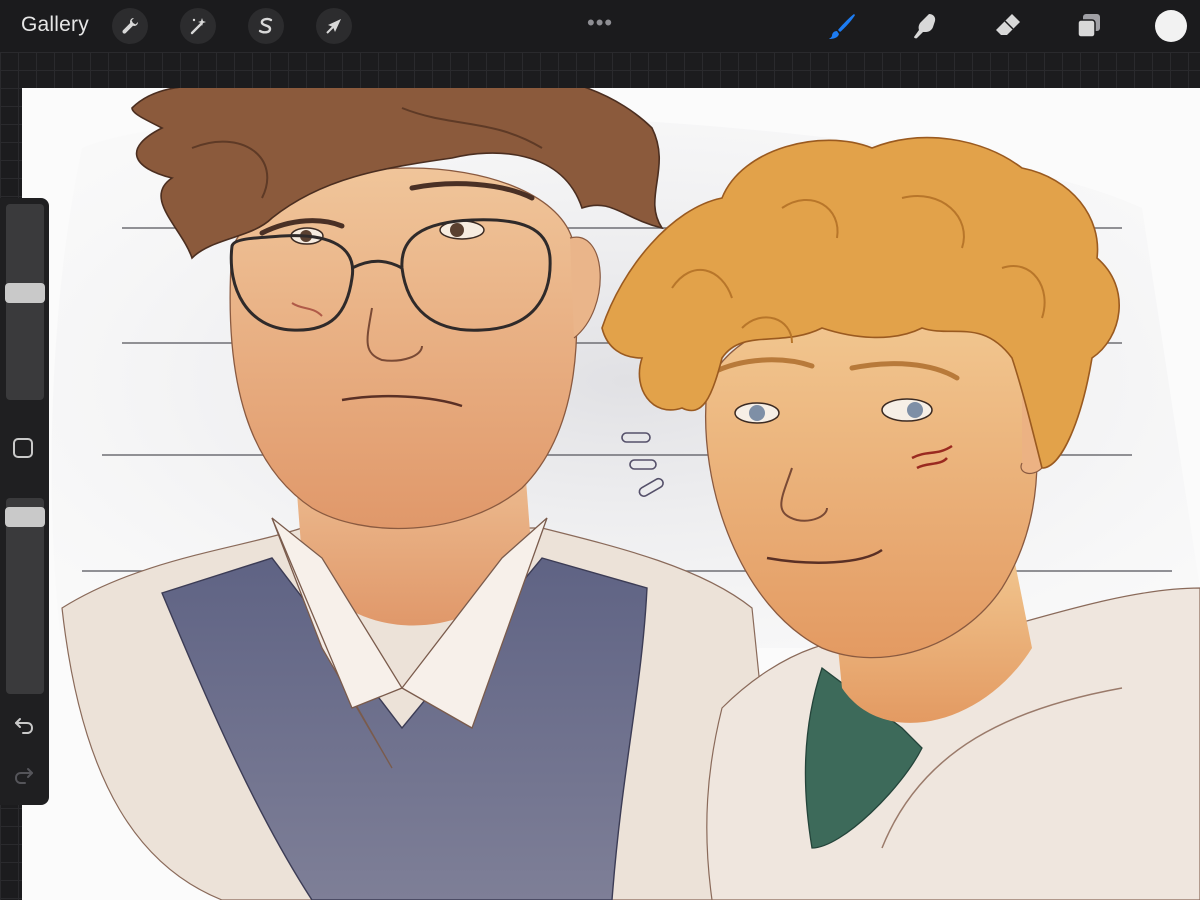 The image size is (1200, 900). I want to click on redo-arrow-icon, so click(23, 776).